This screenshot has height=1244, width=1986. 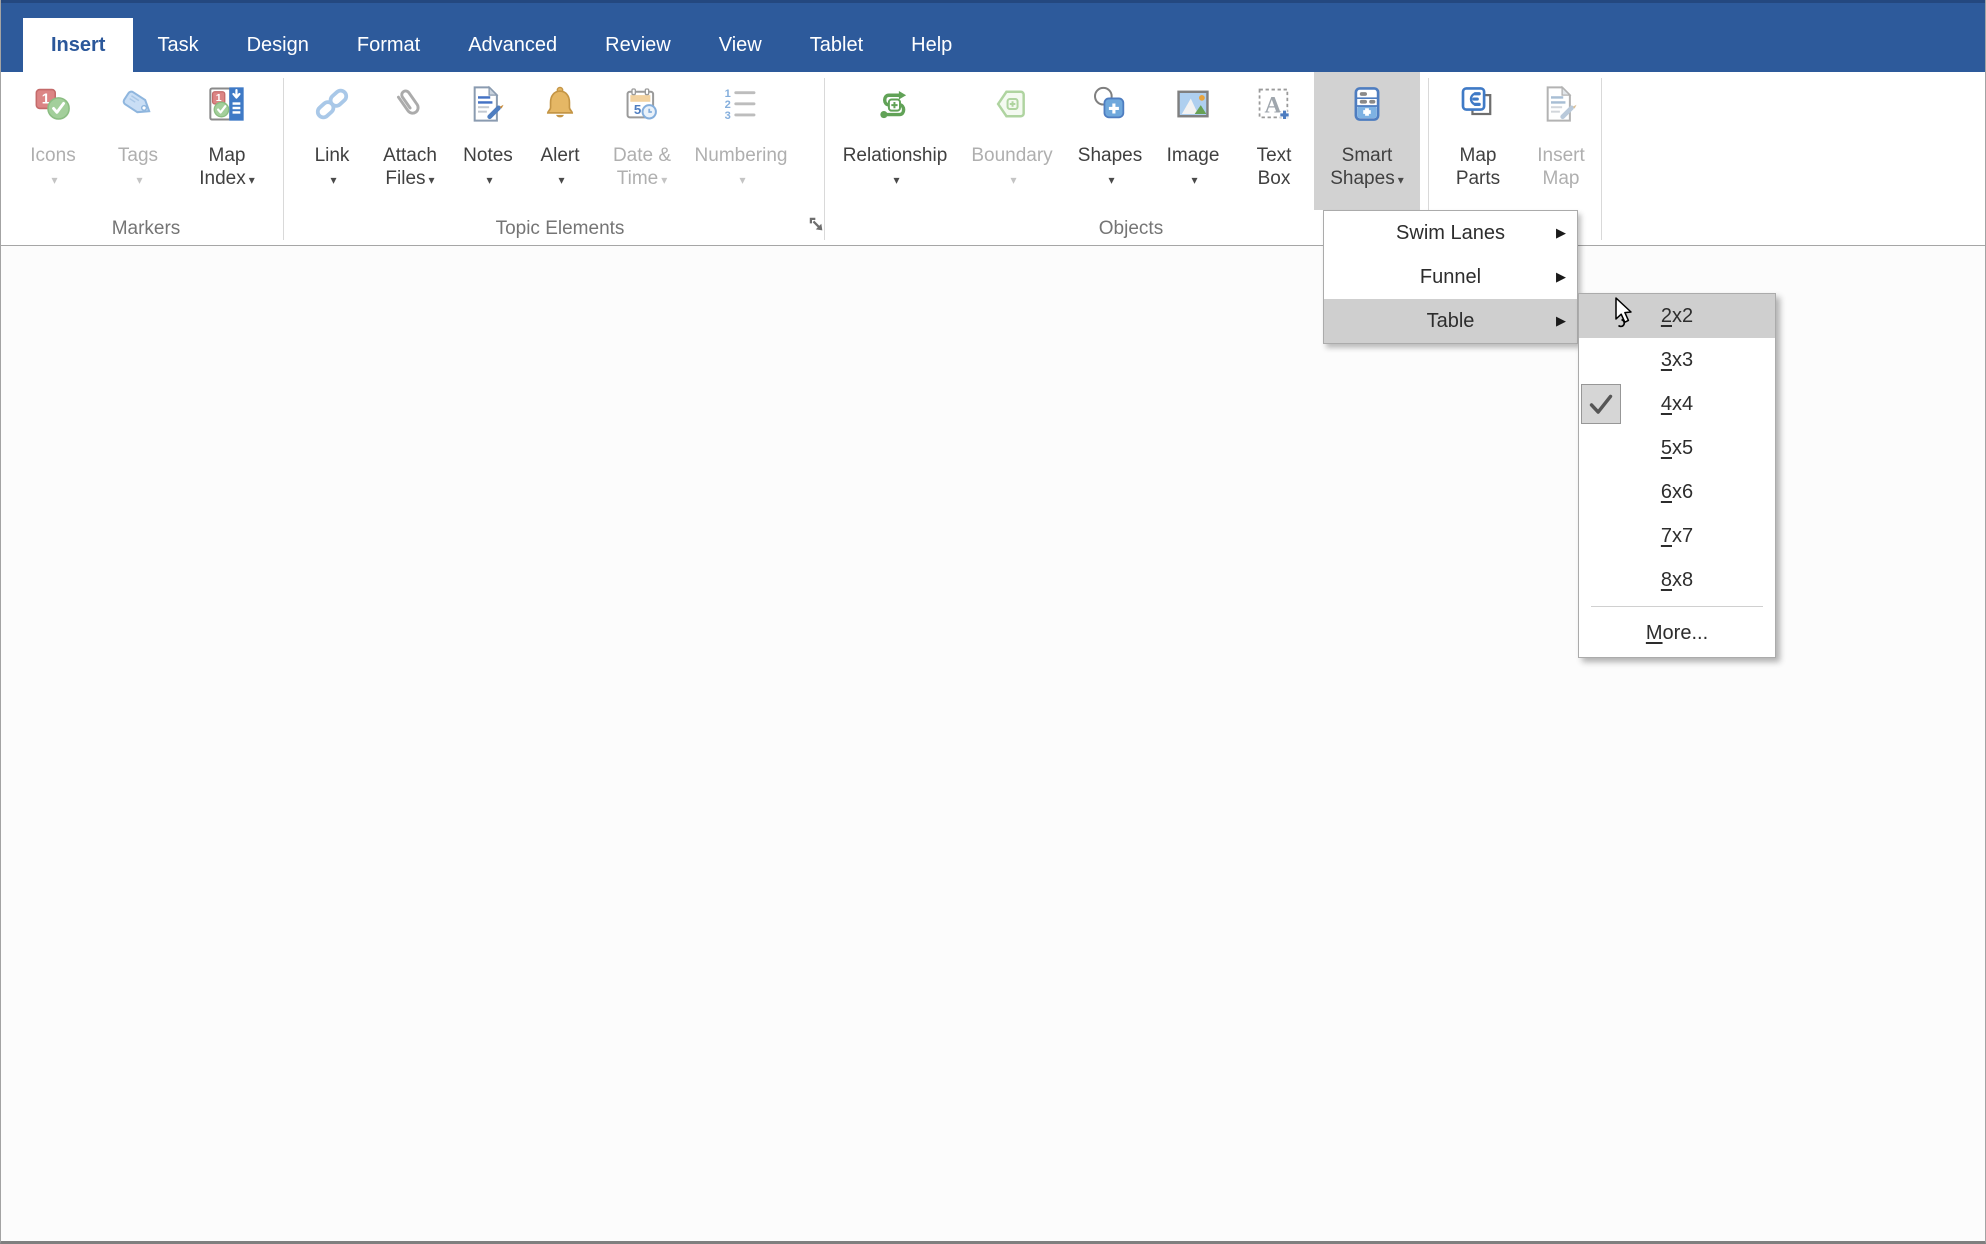 What do you see at coordinates (1274, 141) in the screenshot?
I see `text-box-button: A TextBox▾` at bounding box center [1274, 141].